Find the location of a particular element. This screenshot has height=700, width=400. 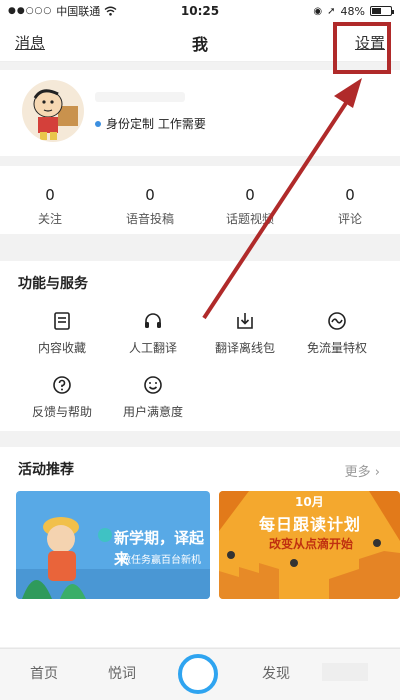

annotation-highlight-box is located at coordinates (362, 48).